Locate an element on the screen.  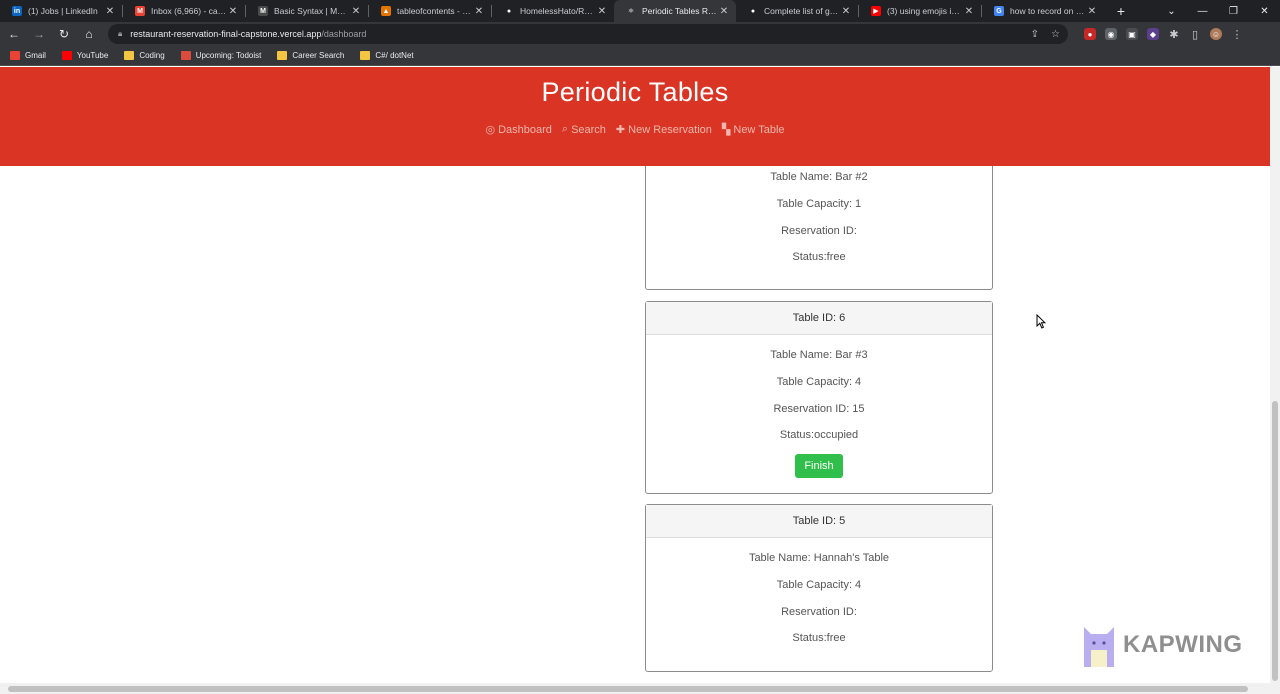
linkedin-icon: in is located at coordinates (17, 11).